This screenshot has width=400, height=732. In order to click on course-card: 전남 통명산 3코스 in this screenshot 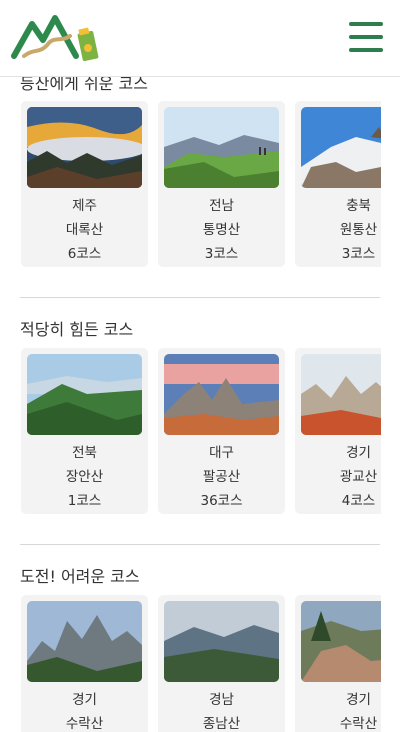, I will do `click(221, 184)`.